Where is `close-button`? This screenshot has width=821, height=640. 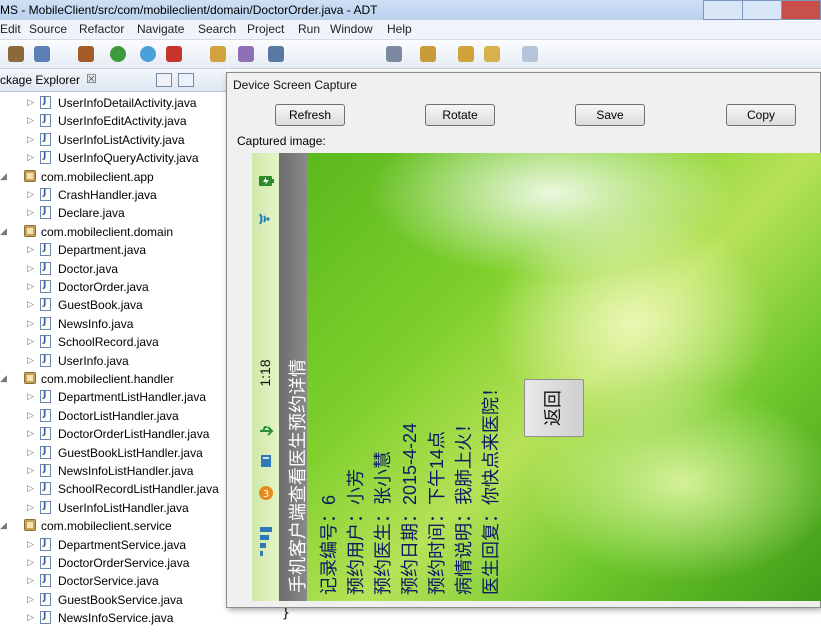 close-button is located at coordinates (801, 10).